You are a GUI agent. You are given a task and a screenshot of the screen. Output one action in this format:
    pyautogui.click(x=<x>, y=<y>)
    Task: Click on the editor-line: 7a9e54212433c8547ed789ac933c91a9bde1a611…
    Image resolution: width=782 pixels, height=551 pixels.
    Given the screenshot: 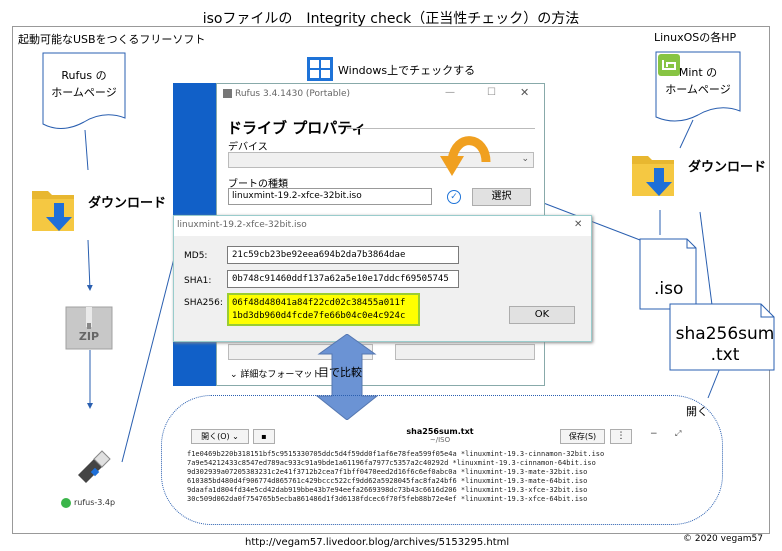 What is the action you would take?
    pyautogui.click(x=391, y=463)
    